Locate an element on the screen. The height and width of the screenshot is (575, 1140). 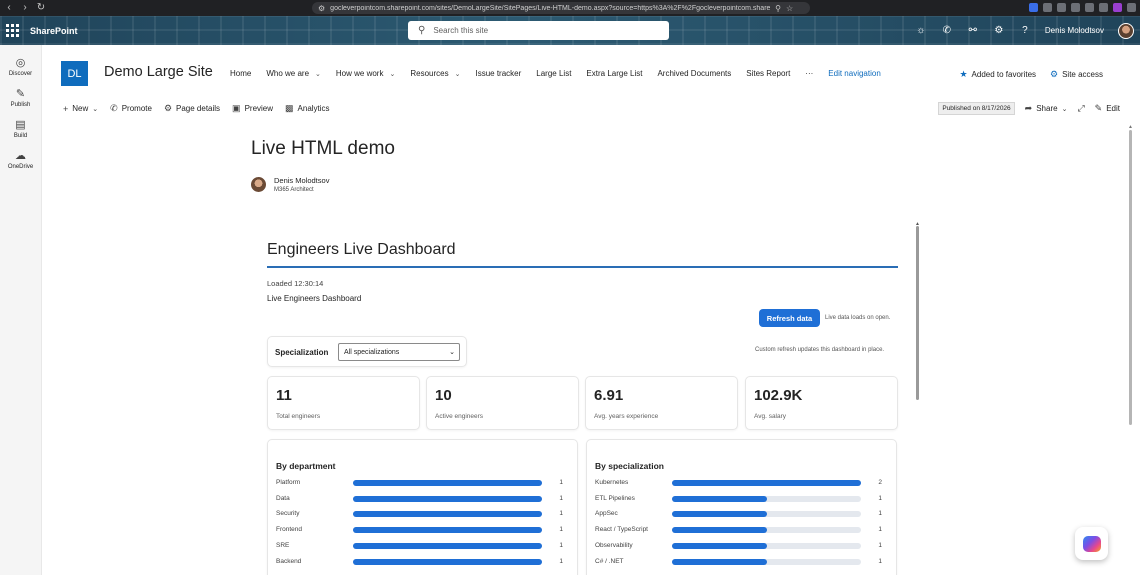
app-bar-item-discover: ◎ Discover is located at coordinates (20, 67).